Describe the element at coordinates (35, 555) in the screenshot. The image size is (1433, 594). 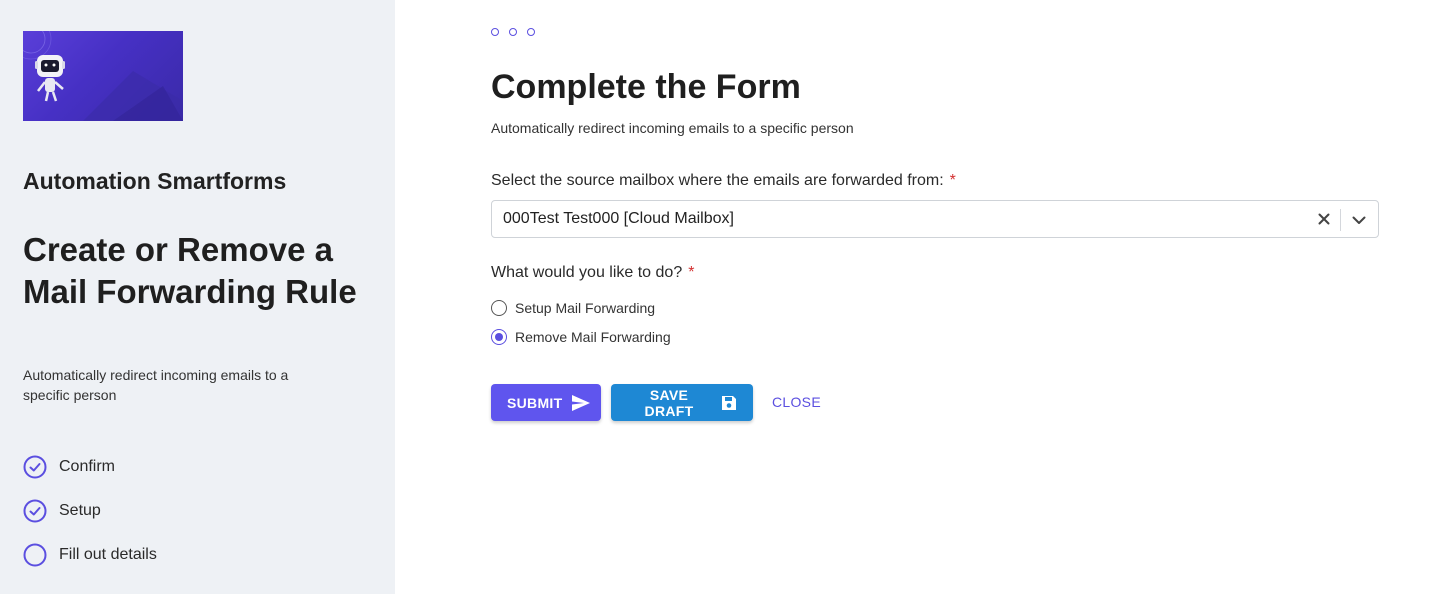
I see `empty-circle-icon` at that location.